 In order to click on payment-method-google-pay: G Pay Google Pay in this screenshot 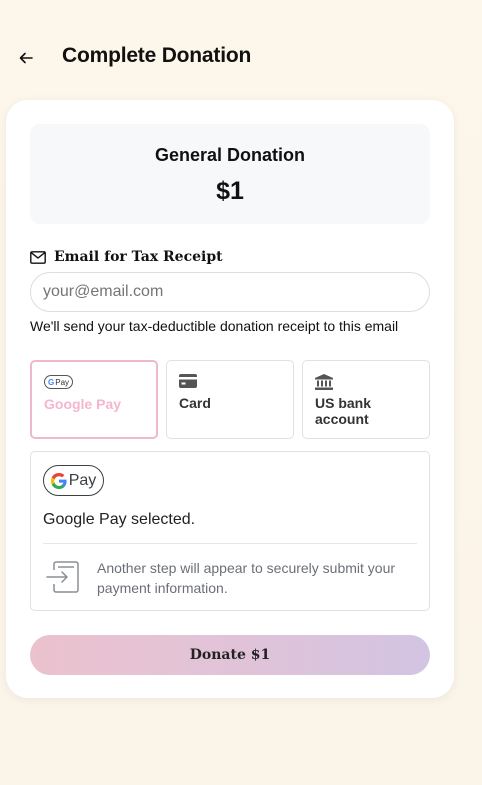, I will do `click(94, 399)`.